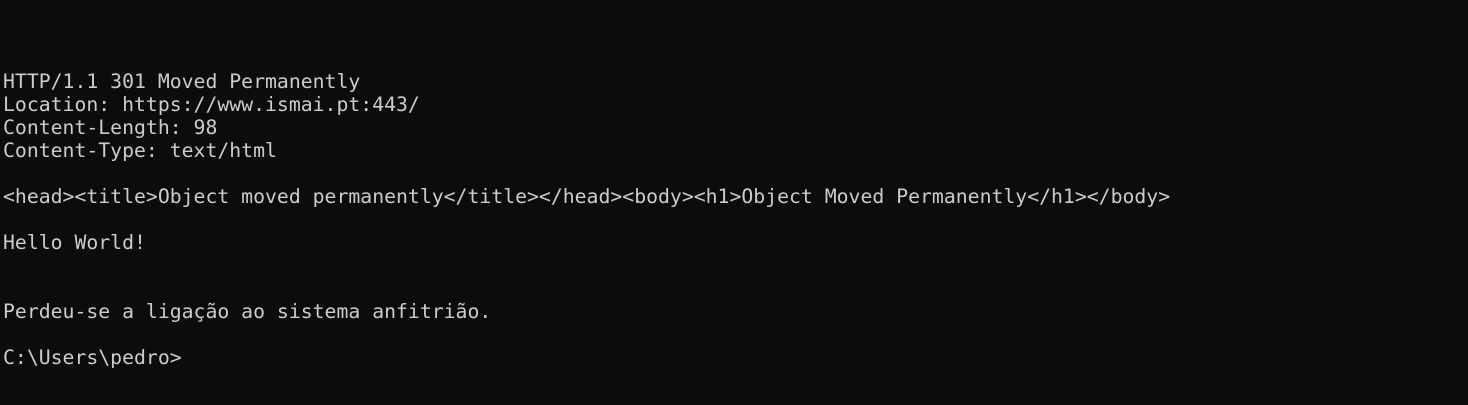 This screenshot has height=405, width=1468. What do you see at coordinates (92, 357) in the screenshot?
I see `prompt-path: C:\Users\pedro>` at bounding box center [92, 357].